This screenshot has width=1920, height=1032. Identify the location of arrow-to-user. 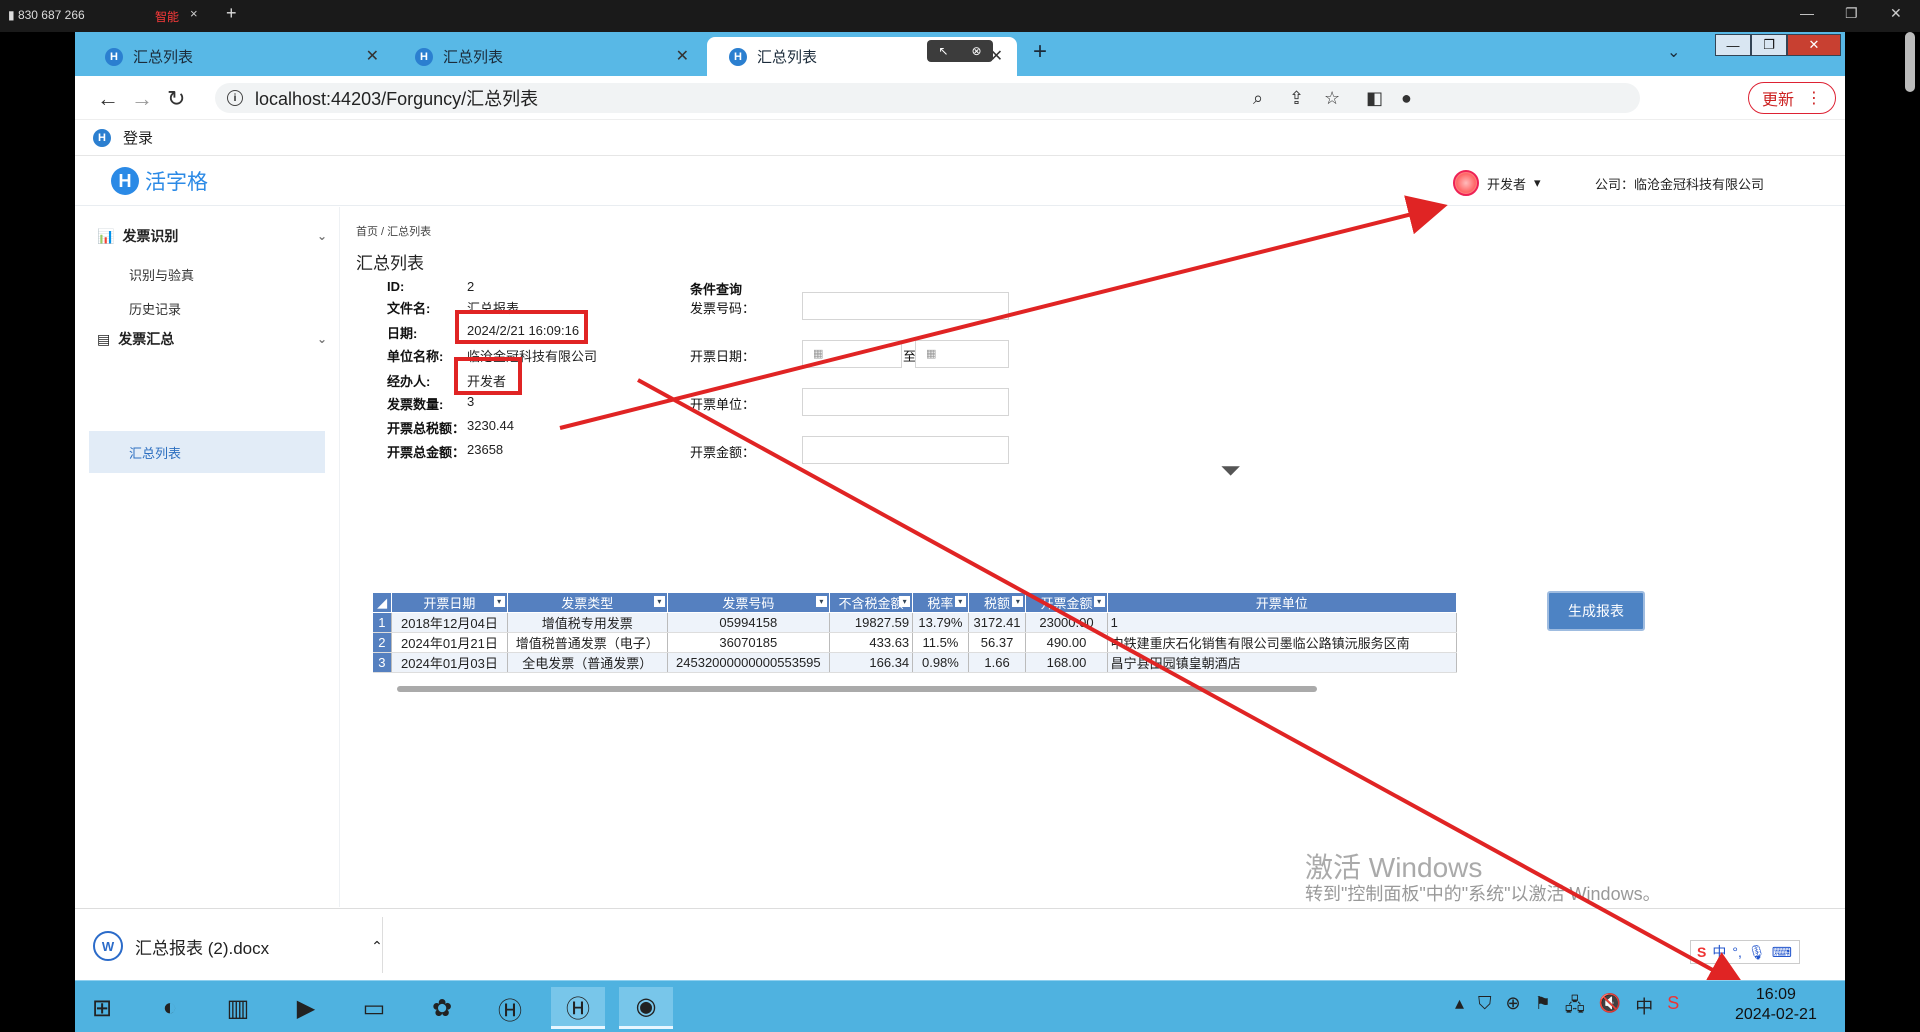
(1003, 312).